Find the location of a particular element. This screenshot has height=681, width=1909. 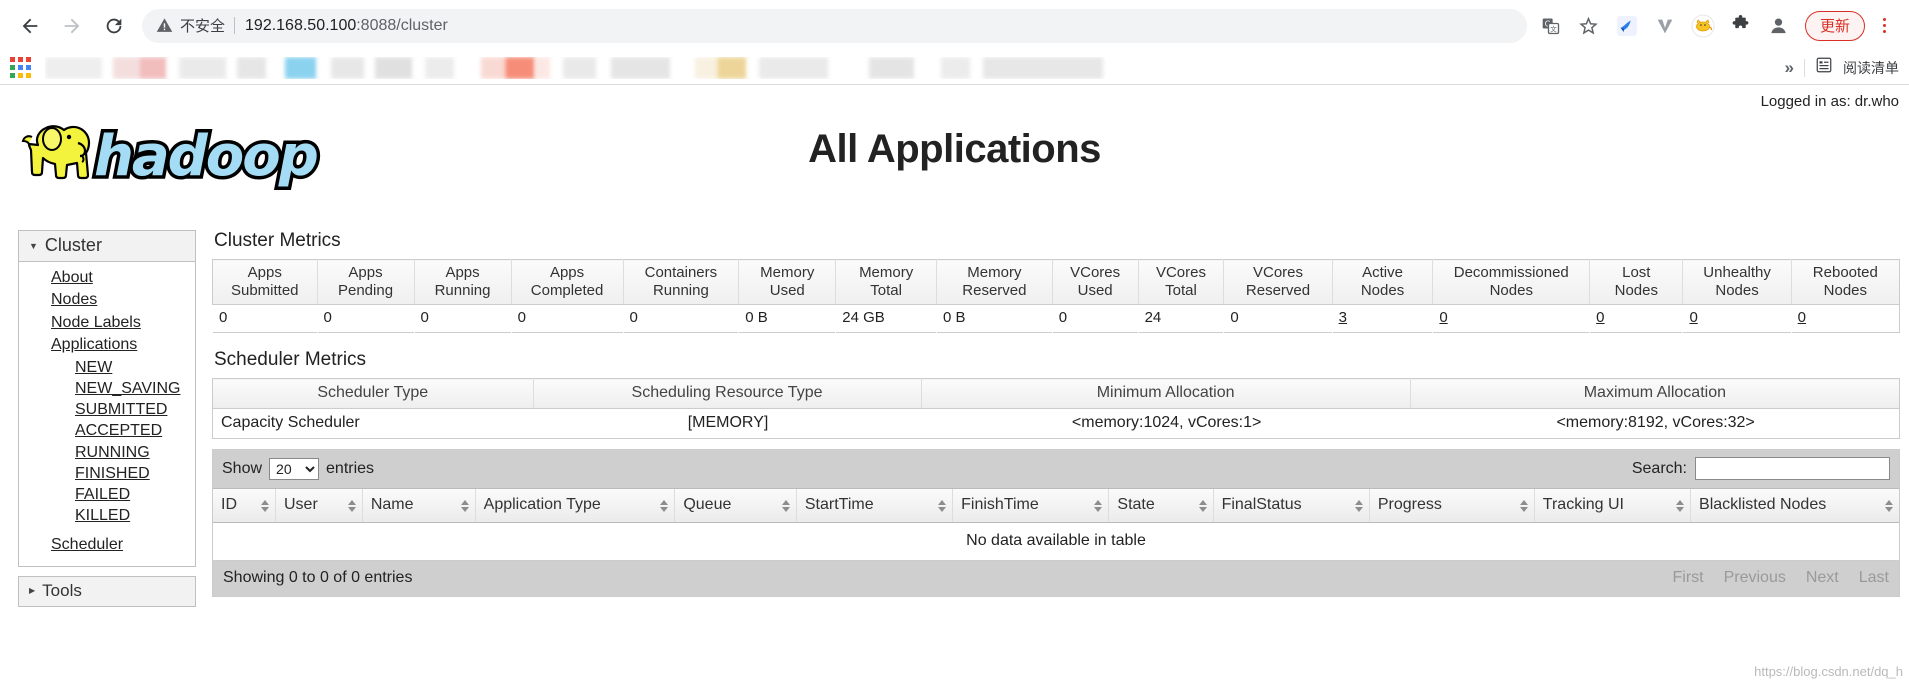

sidebar-link-killed: KILLED is located at coordinates (107, 515).